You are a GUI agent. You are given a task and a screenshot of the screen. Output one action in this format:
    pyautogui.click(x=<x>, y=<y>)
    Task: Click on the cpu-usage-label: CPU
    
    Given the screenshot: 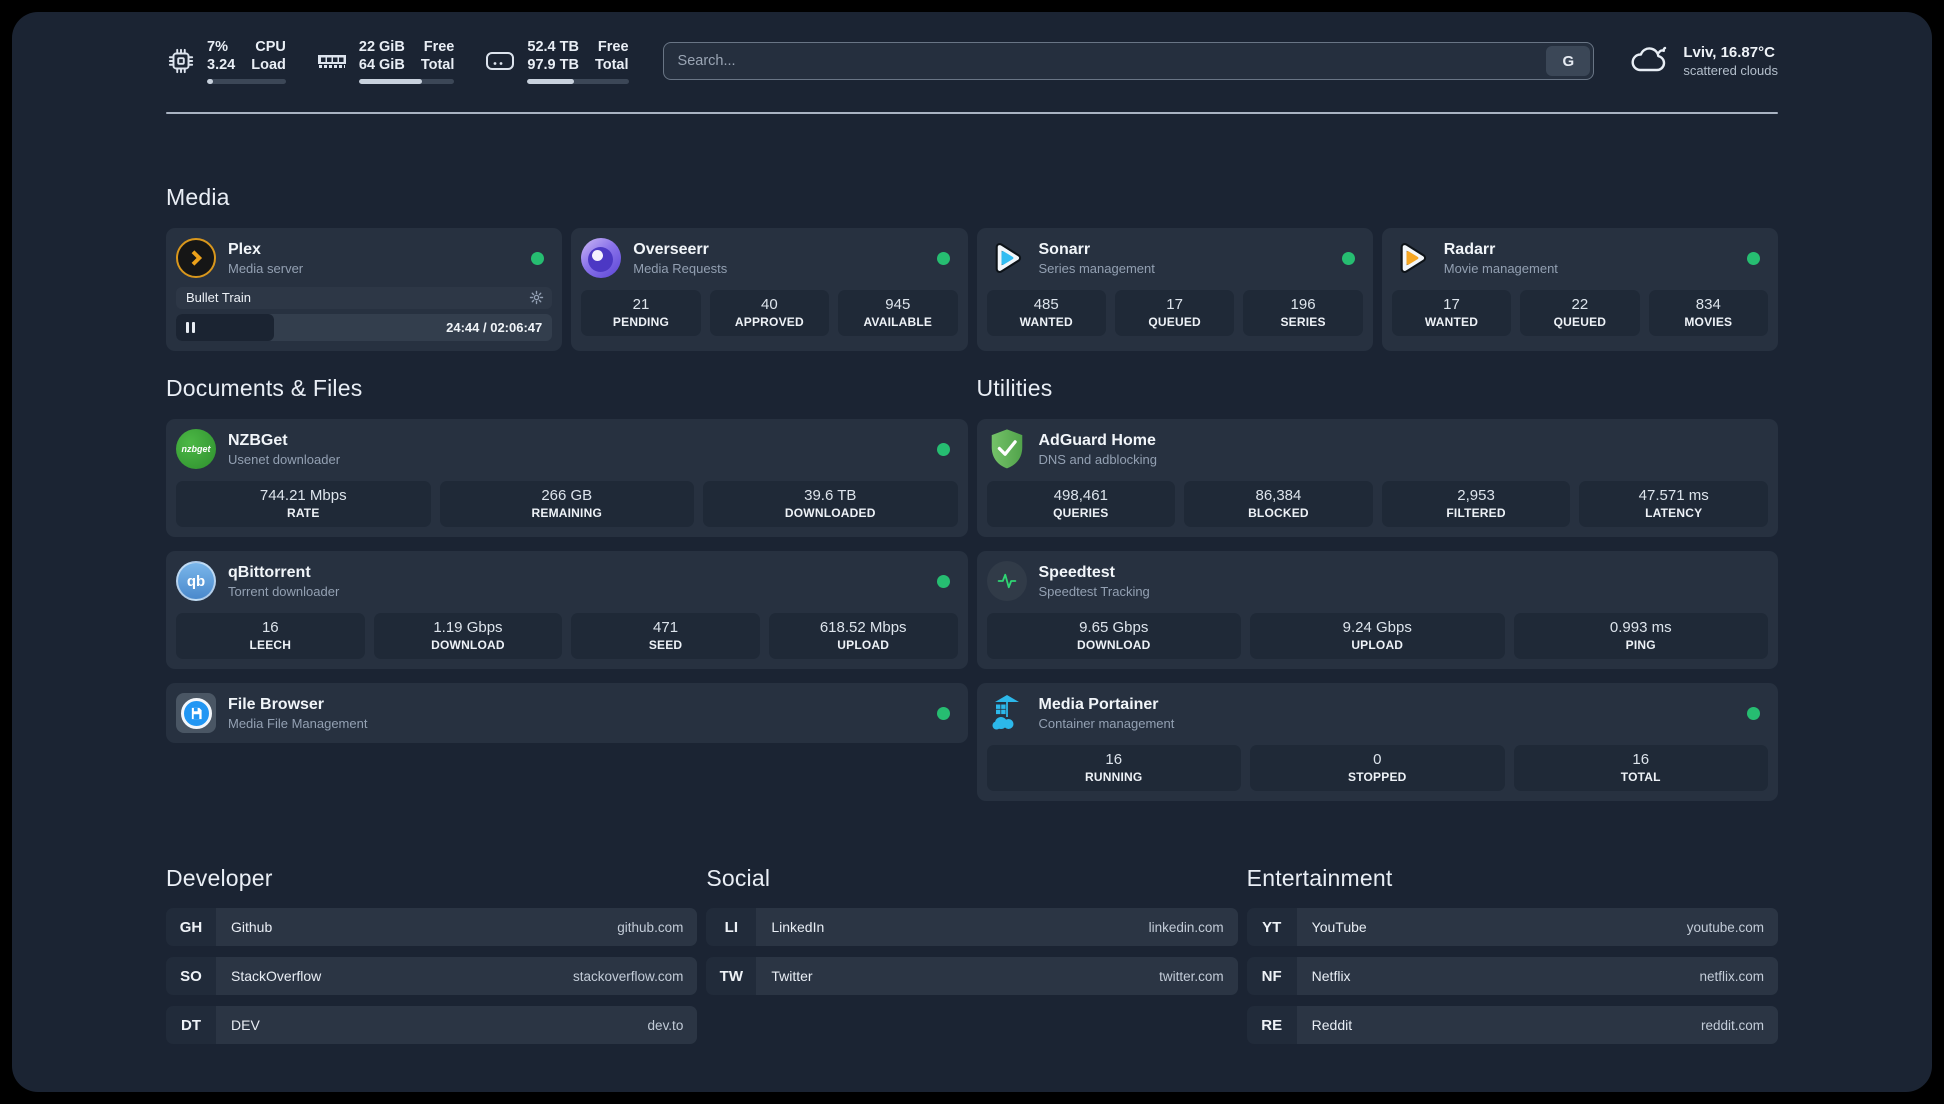 What is the action you would take?
    pyautogui.click(x=270, y=47)
    